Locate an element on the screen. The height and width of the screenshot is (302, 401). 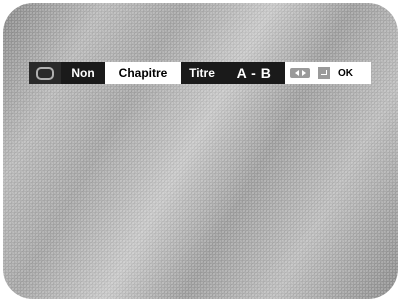
repeat-icon-cell is located at coordinates (45, 73).